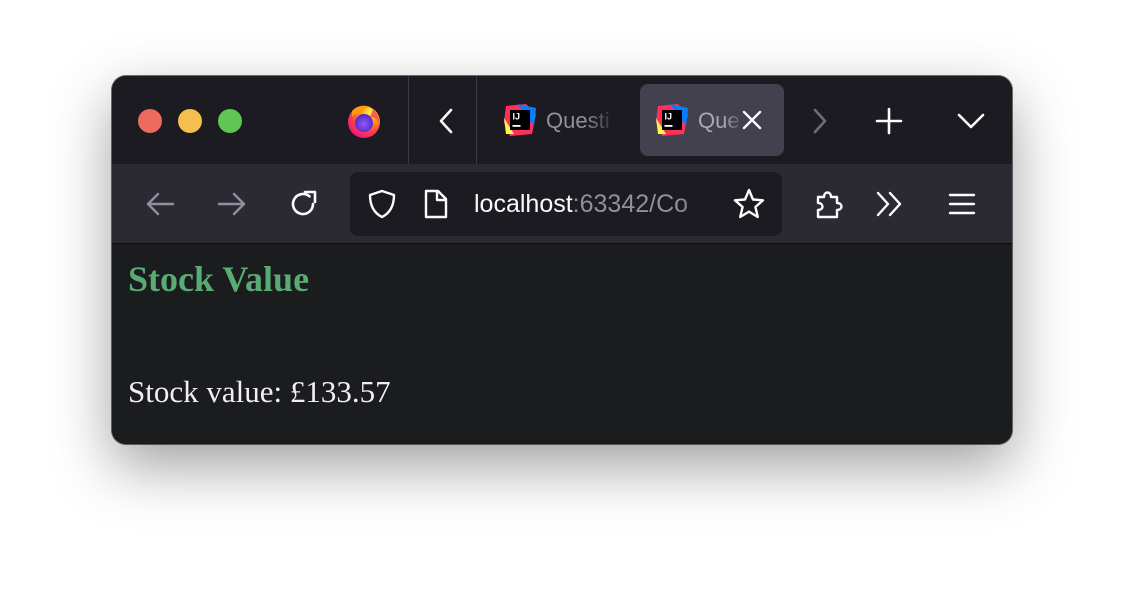  I want to click on plus-icon, so click(889, 121).